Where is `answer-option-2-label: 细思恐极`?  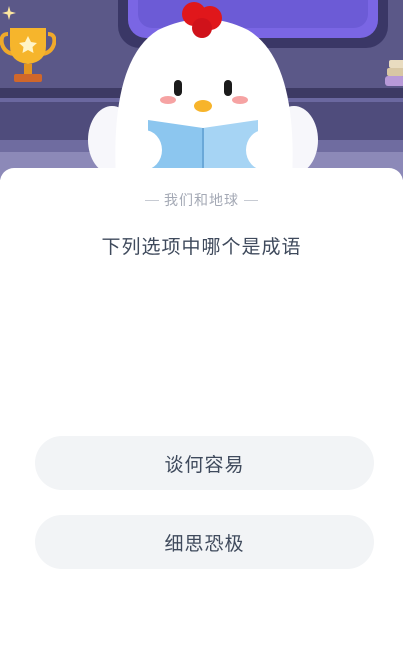
answer-option-2-label: 细思恐极 is located at coordinates (204, 543).